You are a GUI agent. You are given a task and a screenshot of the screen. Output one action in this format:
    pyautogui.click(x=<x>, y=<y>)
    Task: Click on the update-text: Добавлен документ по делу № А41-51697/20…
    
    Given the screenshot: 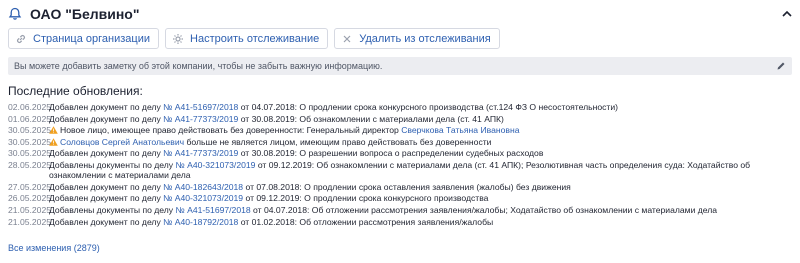 What is the action you would take?
    pyautogui.click(x=334, y=107)
    